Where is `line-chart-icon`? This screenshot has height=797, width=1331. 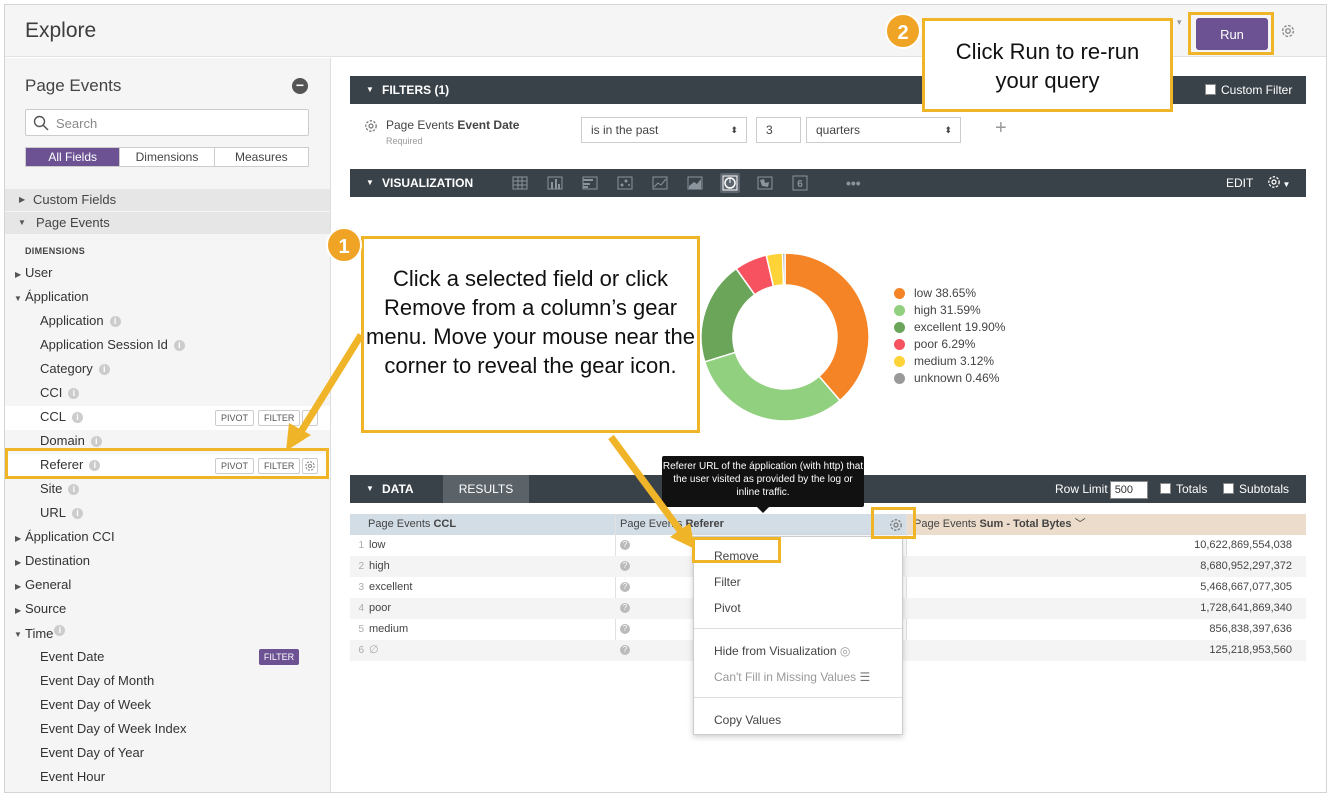
line-chart-icon is located at coordinates (660, 183).